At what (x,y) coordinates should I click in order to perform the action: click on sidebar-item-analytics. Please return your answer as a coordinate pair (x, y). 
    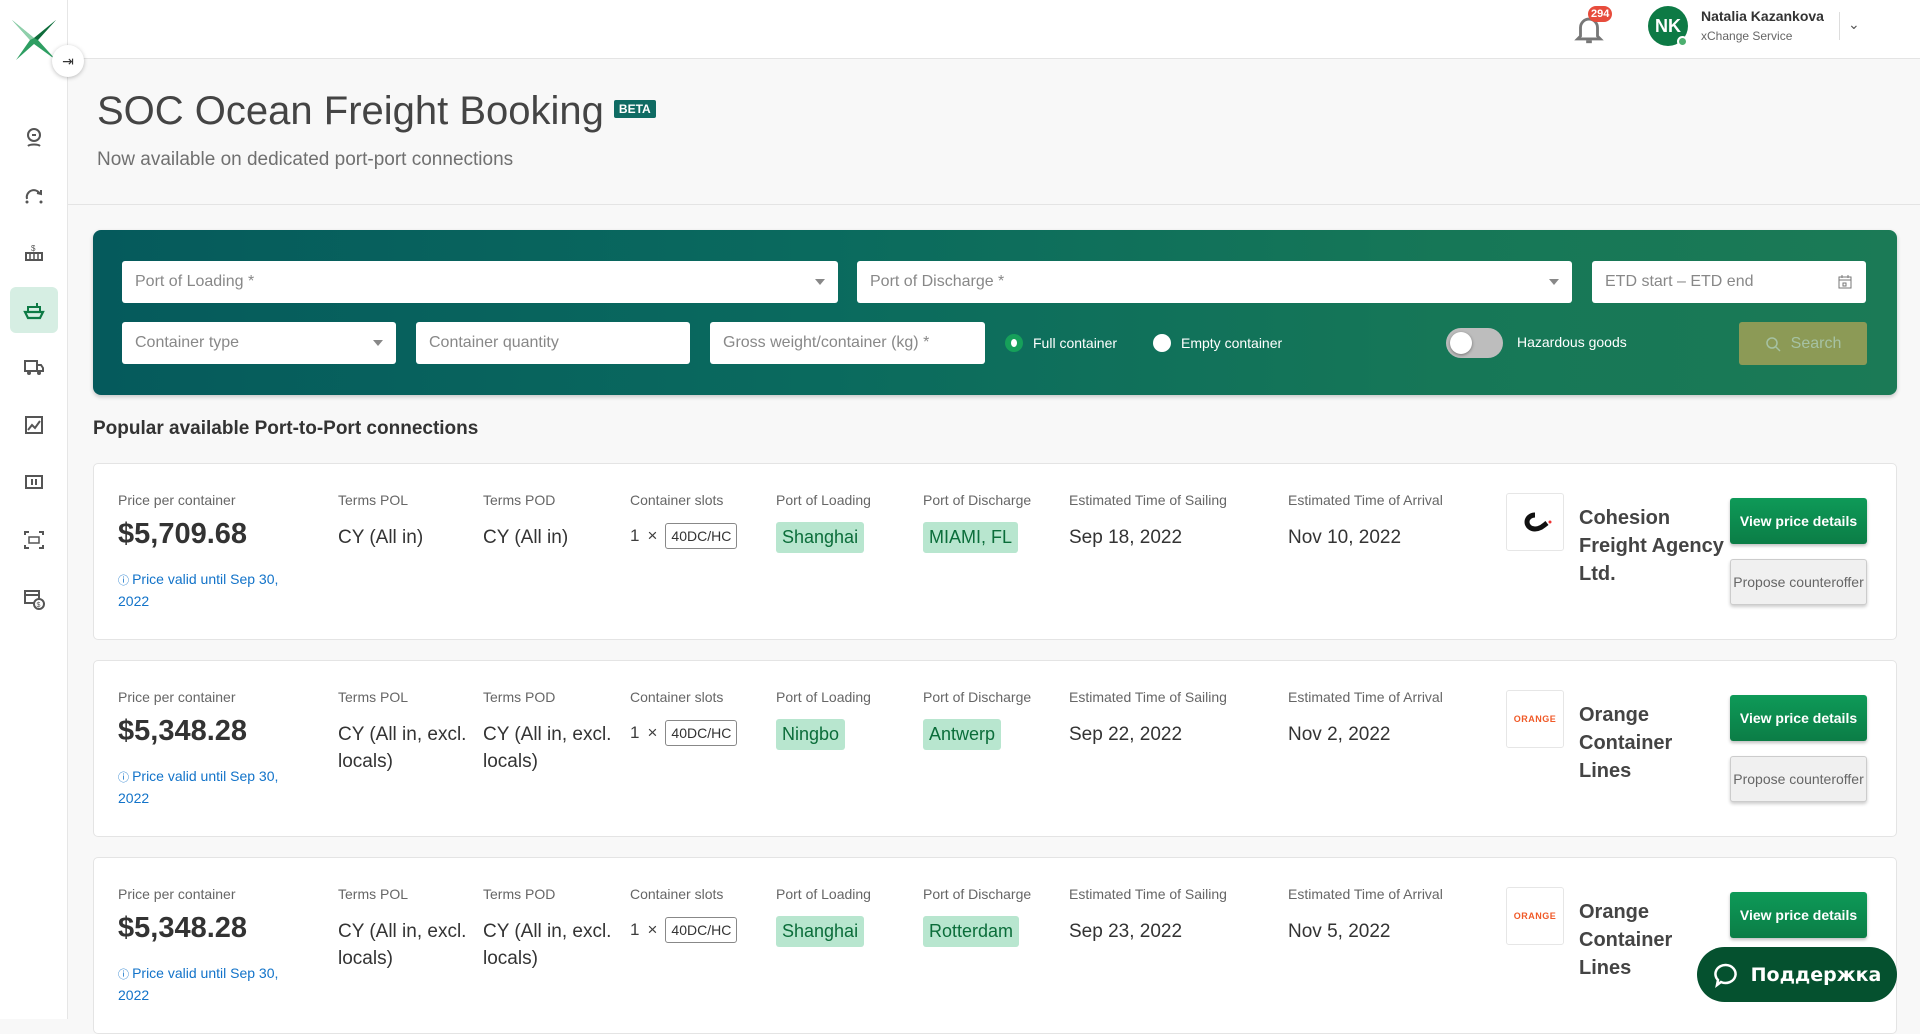
    Looking at the image, I should click on (34, 425).